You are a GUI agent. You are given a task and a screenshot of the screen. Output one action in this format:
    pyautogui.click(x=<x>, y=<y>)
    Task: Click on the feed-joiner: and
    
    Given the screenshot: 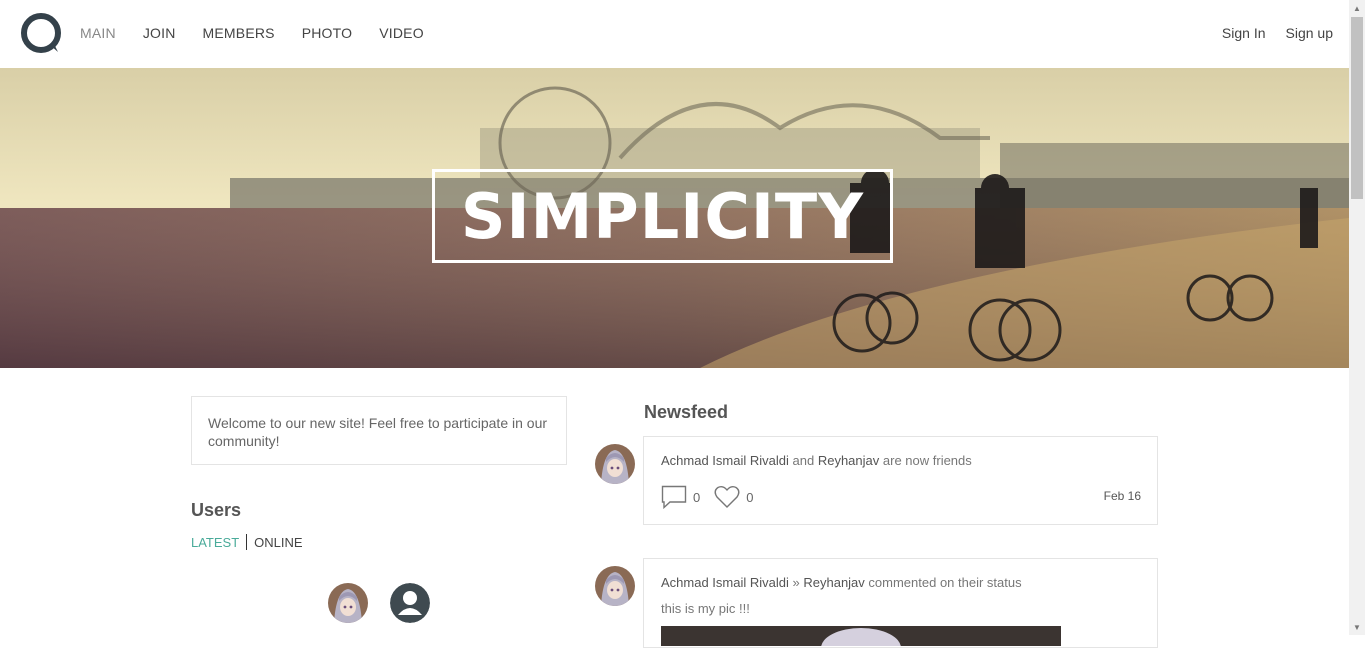 What is the action you would take?
    pyautogui.click(x=803, y=460)
    